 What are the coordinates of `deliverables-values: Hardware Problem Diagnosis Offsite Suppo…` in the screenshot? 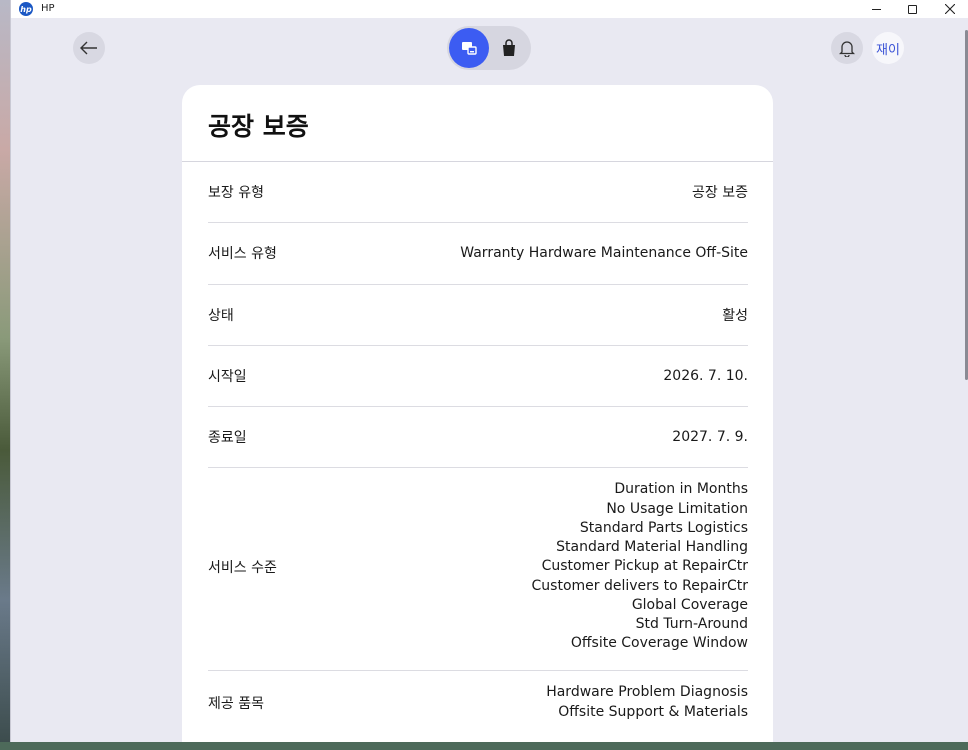 It's located at (647, 702).